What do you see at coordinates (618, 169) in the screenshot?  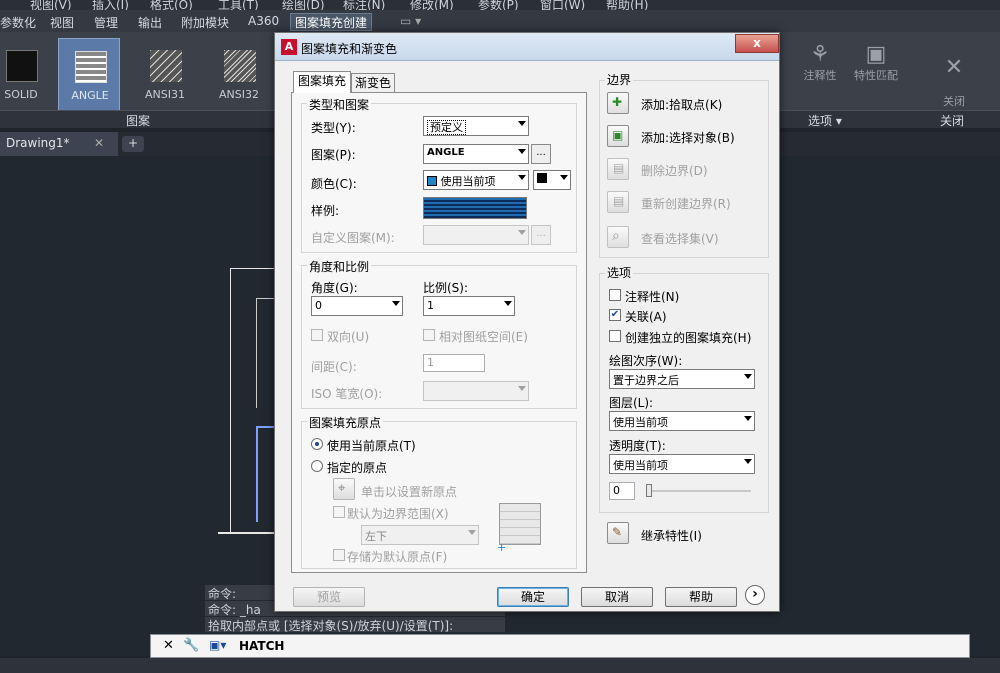 I see `remove-boundaries-button: ▤` at bounding box center [618, 169].